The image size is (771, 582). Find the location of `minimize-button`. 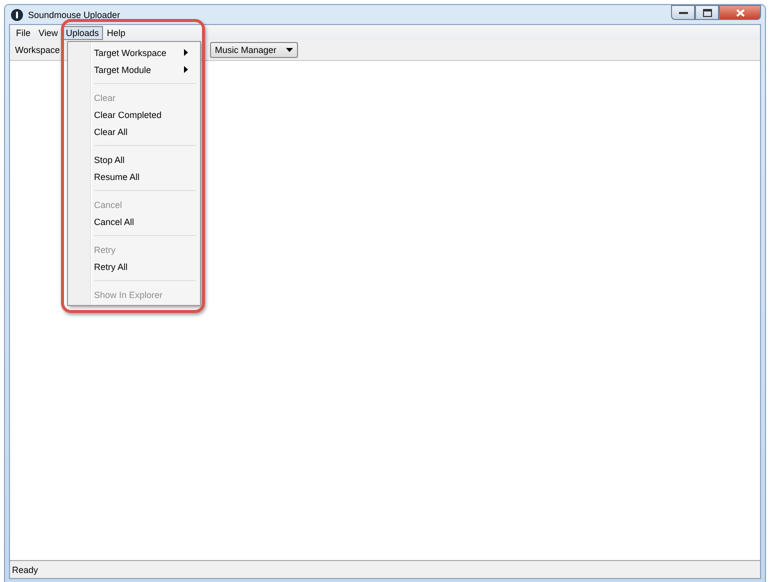

minimize-button is located at coordinates (683, 12).